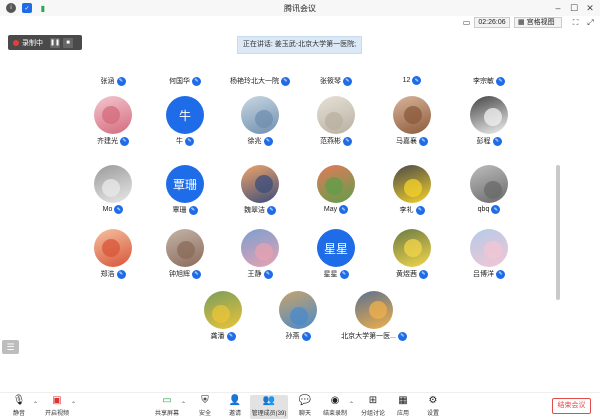 The height and width of the screenshot is (419, 600). Describe the element at coordinates (185, 184) in the screenshot. I see `avatar: 覃珊` at that location.